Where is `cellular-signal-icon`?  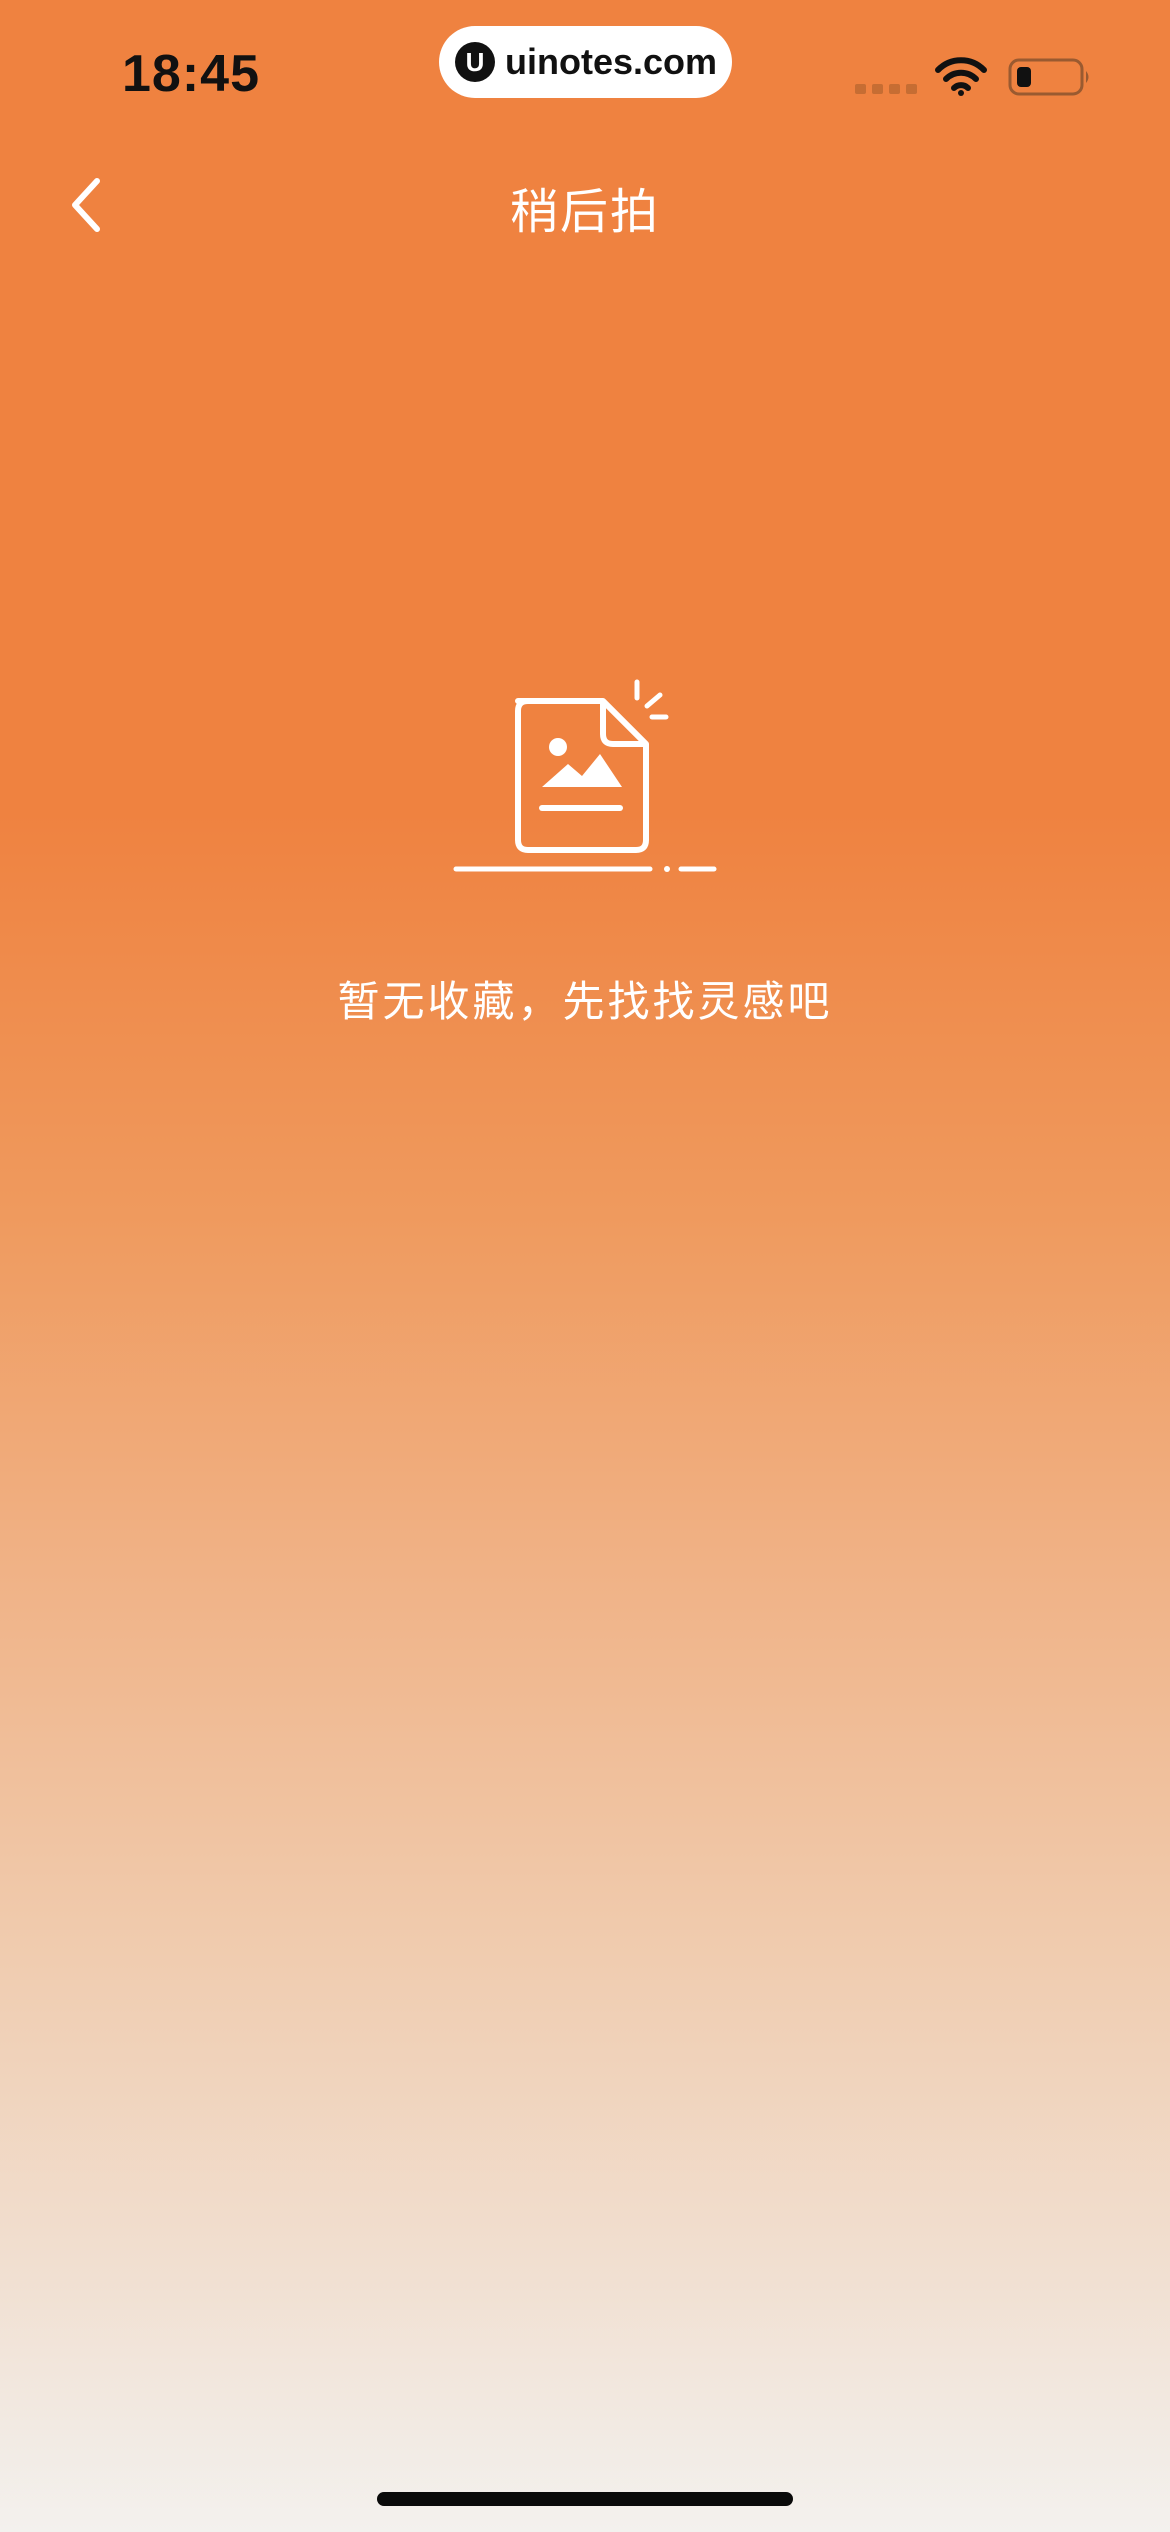
cellular-signal-icon is located at coordinates (886, 89).